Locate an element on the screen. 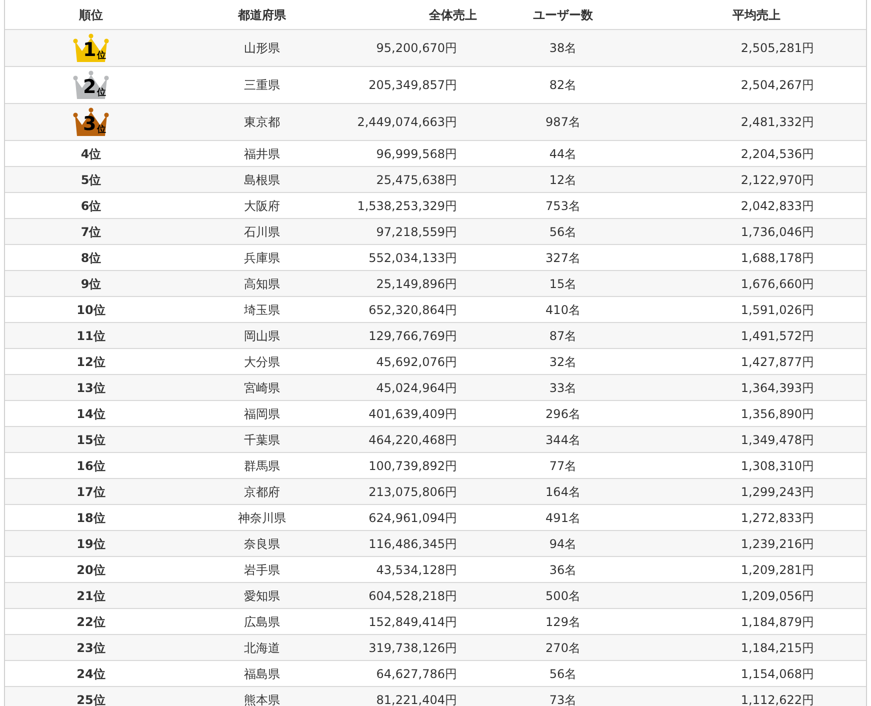  average-sales-cell-text: 1,688,178円 is located at coordinates (777, 258).